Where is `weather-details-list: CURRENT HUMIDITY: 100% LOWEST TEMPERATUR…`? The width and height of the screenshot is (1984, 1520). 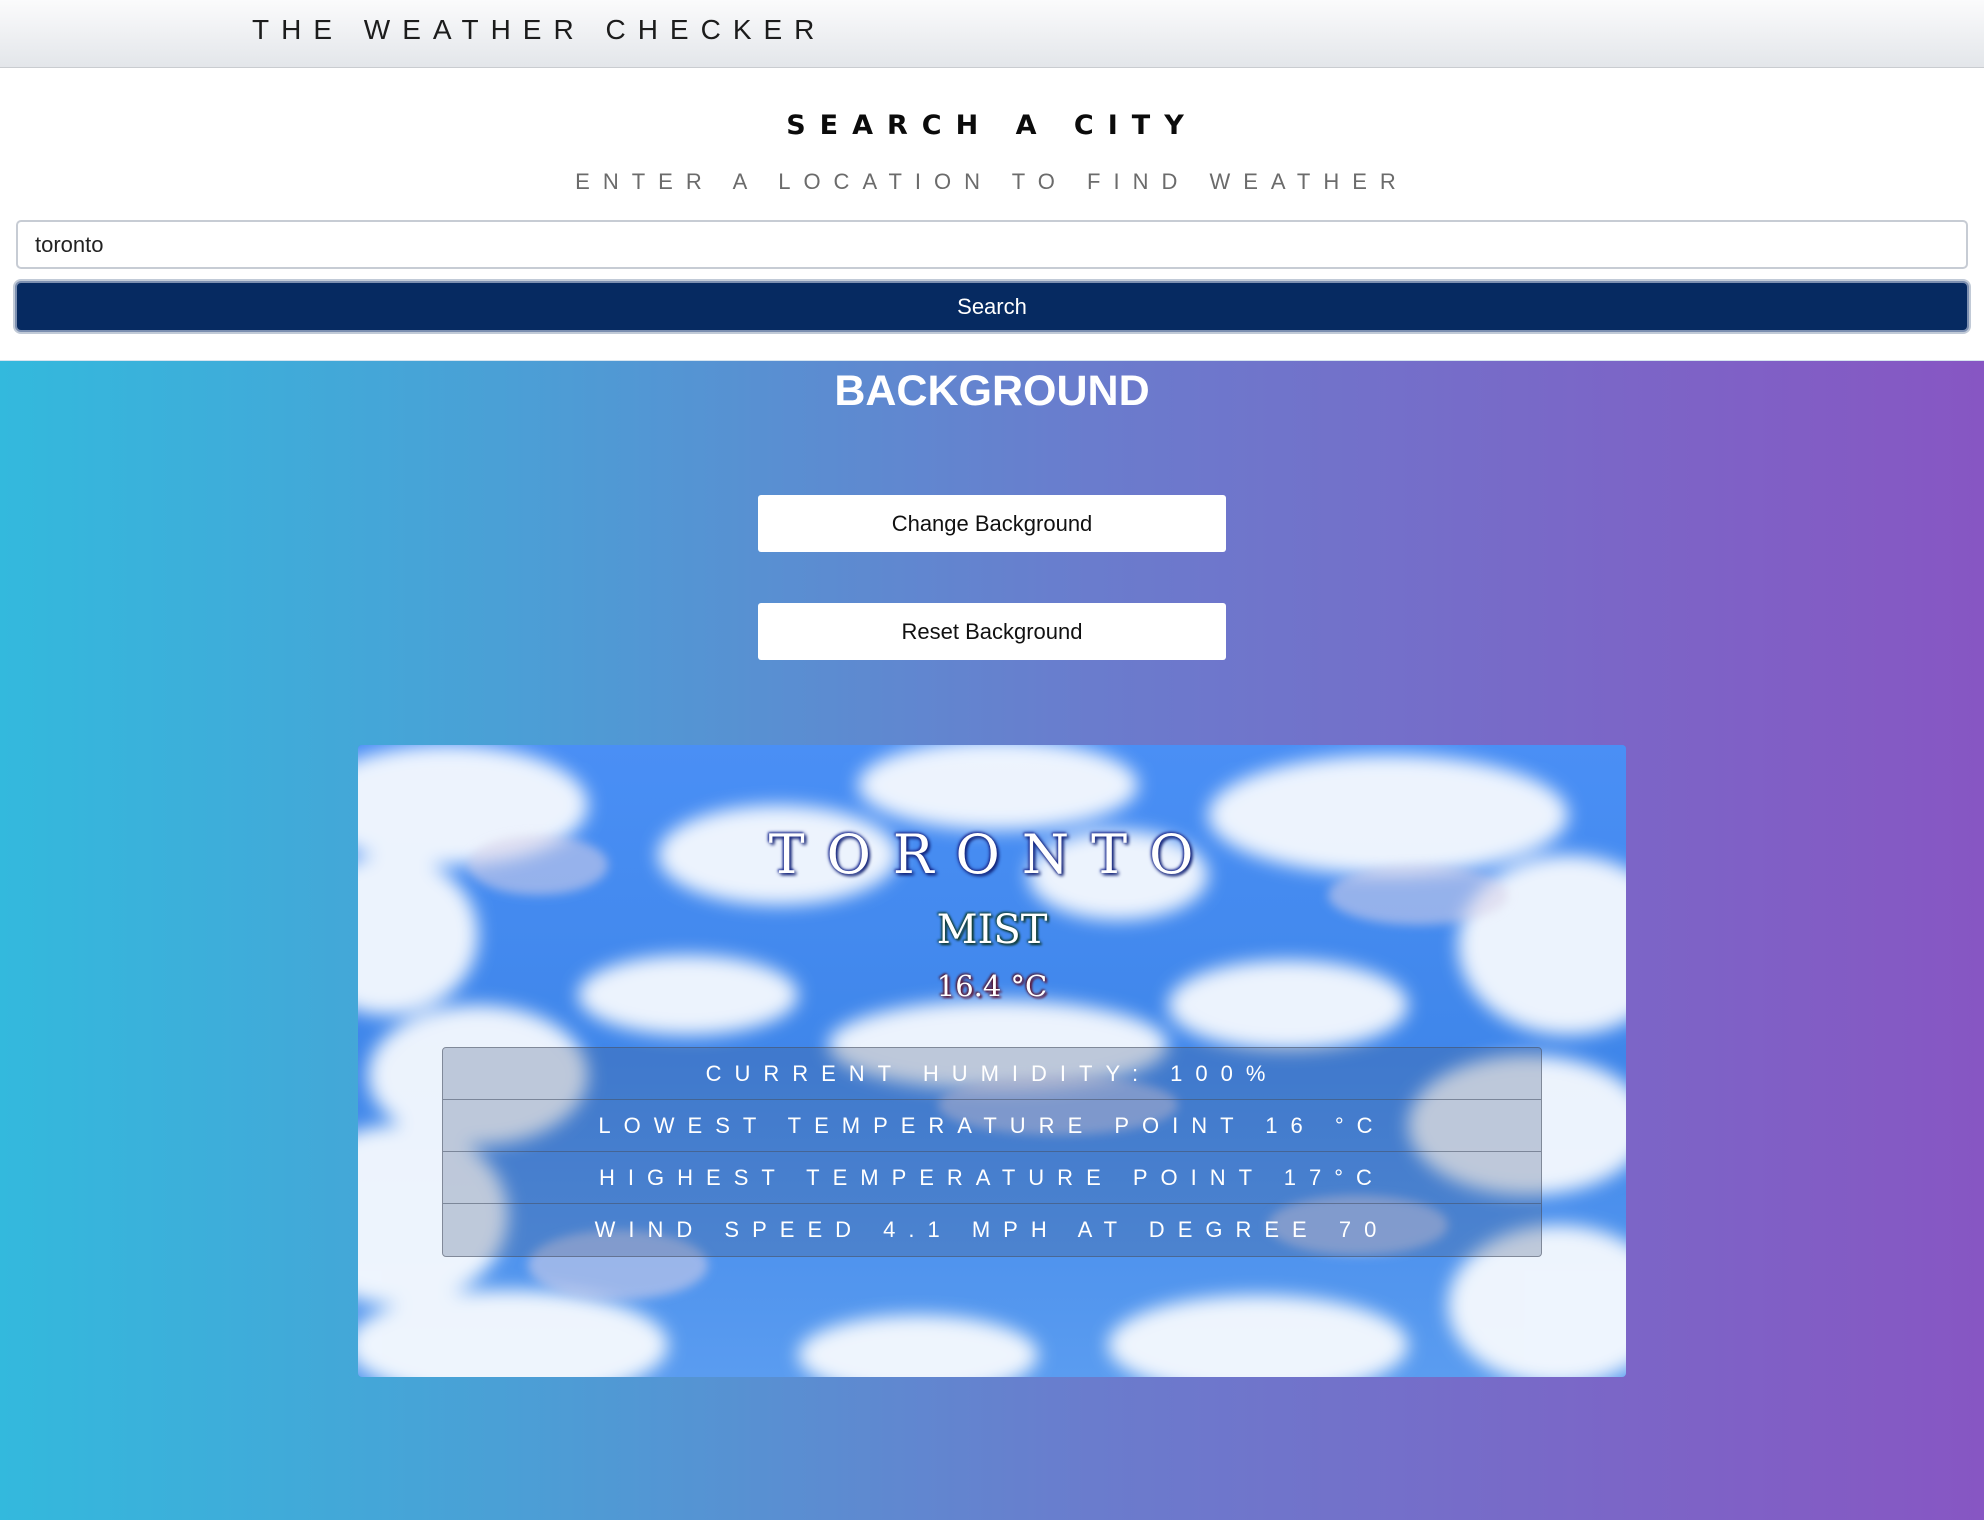 weather-details-list: CURRENT HUMIDITY: 100% LOWEST TEMPERATUR… is located at coordinates (992, 1152).